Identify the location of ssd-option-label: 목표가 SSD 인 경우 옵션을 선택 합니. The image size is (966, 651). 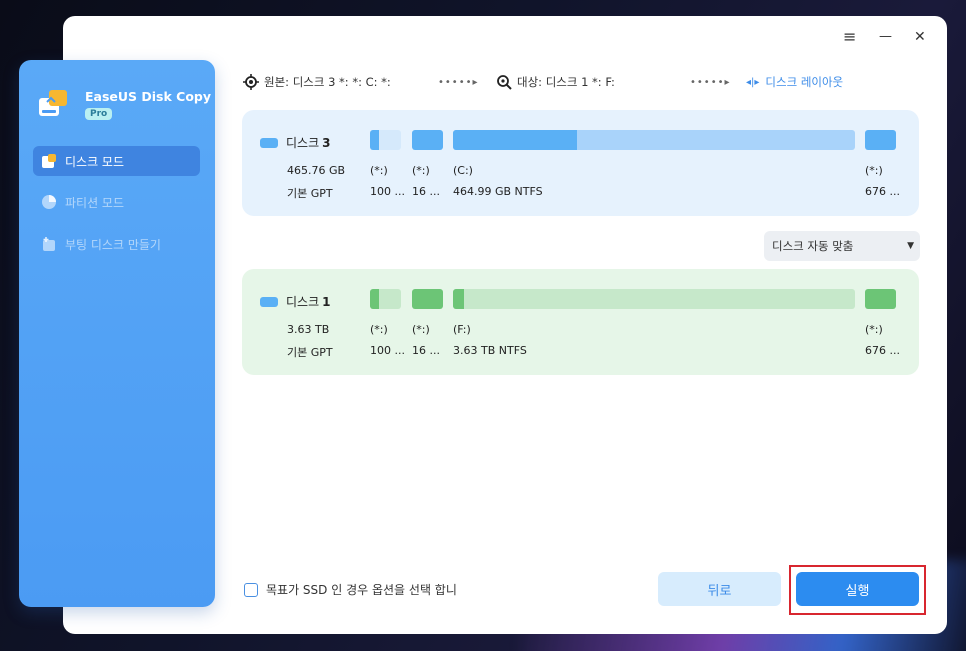
(361, 590).